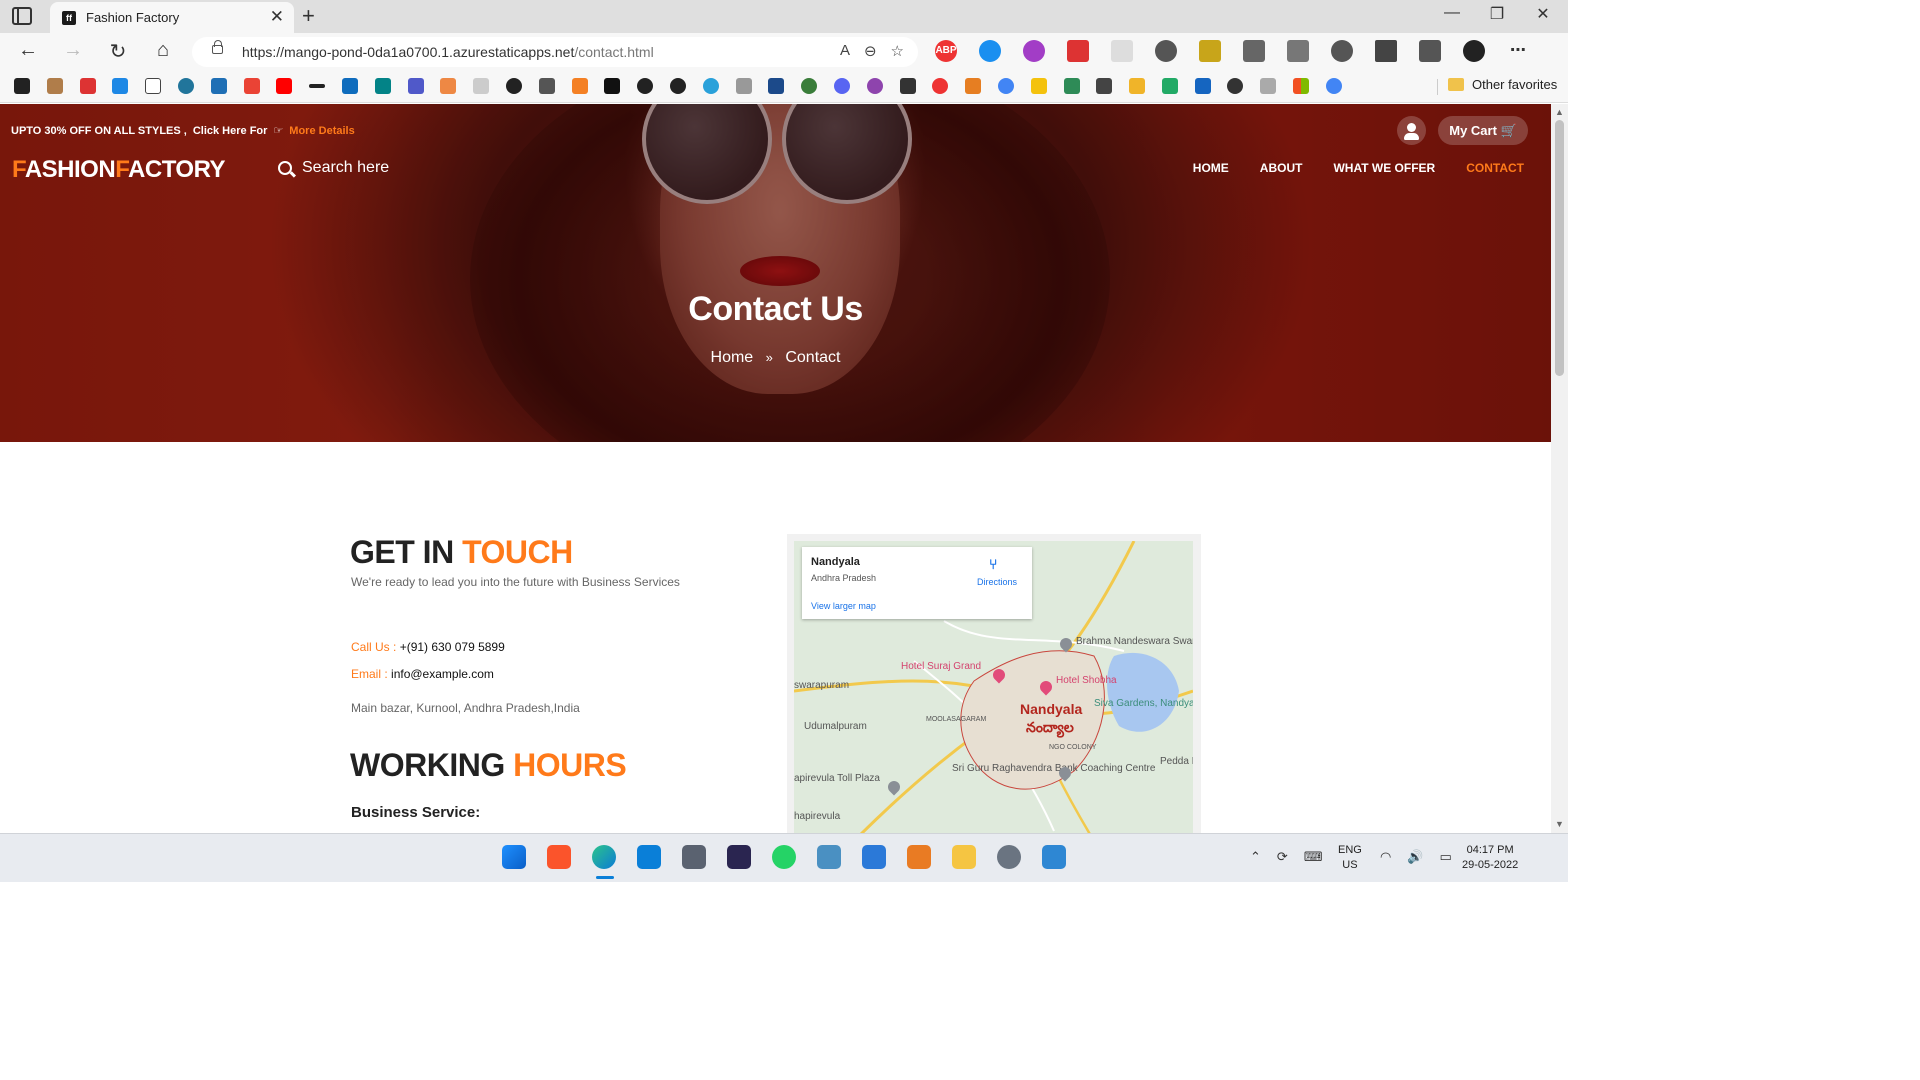  What do you see at coordinates (1452, 13) in the screenshot?
I see `minimize-icon: —` at bounding box center [1452, 13].